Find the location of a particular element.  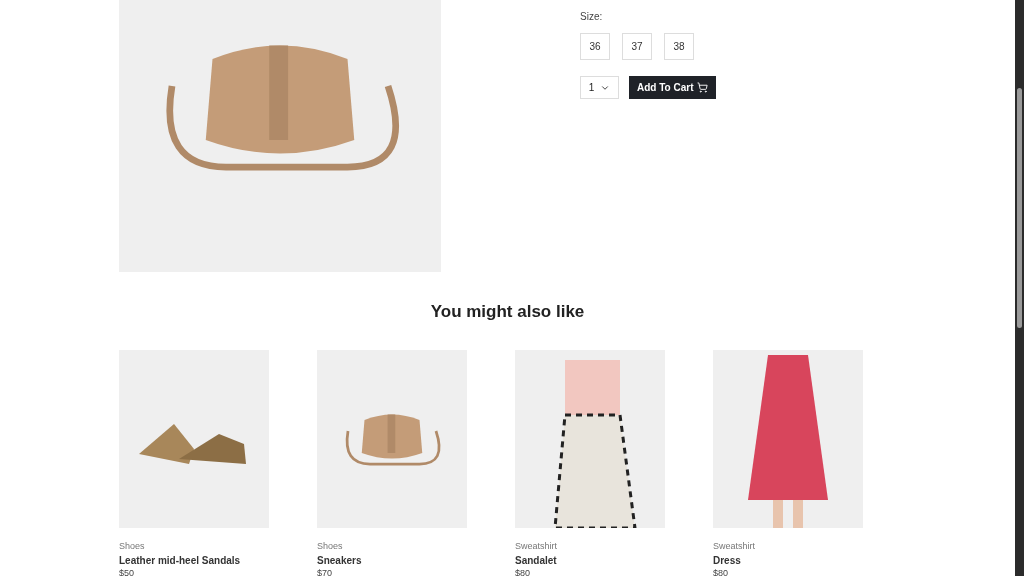

section-heading: You might also like is located at coordinates (507, 312).